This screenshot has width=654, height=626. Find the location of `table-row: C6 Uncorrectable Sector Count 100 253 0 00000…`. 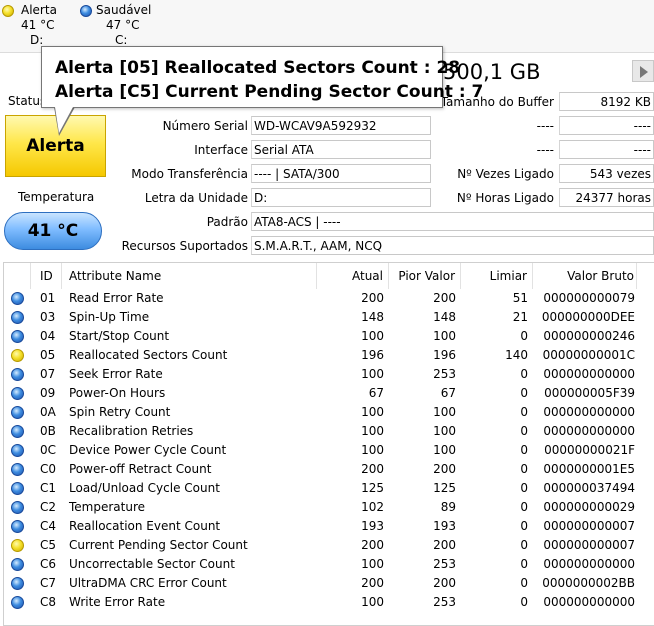

table-row: C6 Uncorrectable Sector Count 100 253 0 00000… is located at coordinates (329, 564).